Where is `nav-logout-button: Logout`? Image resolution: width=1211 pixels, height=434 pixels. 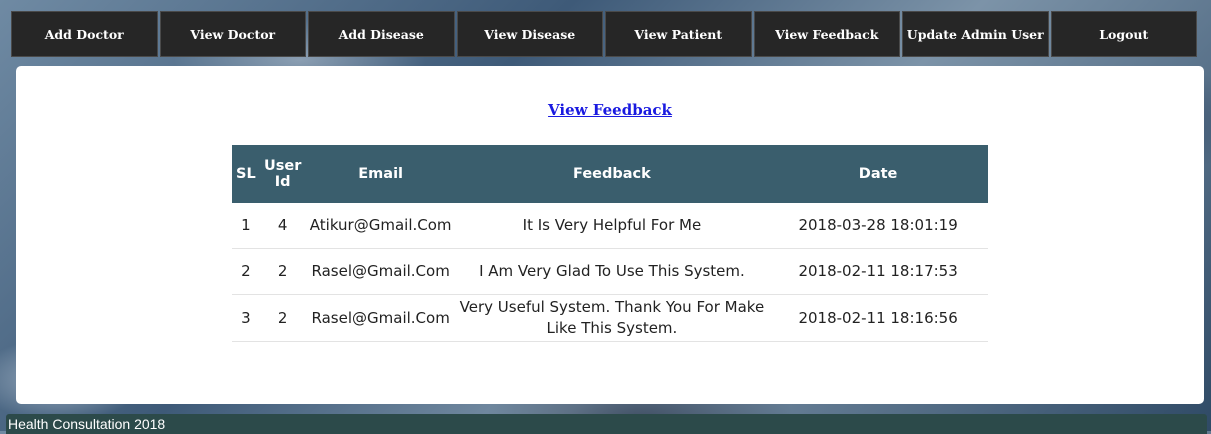 nav-logout-button: Logout is located at coordinates (1123, 34).